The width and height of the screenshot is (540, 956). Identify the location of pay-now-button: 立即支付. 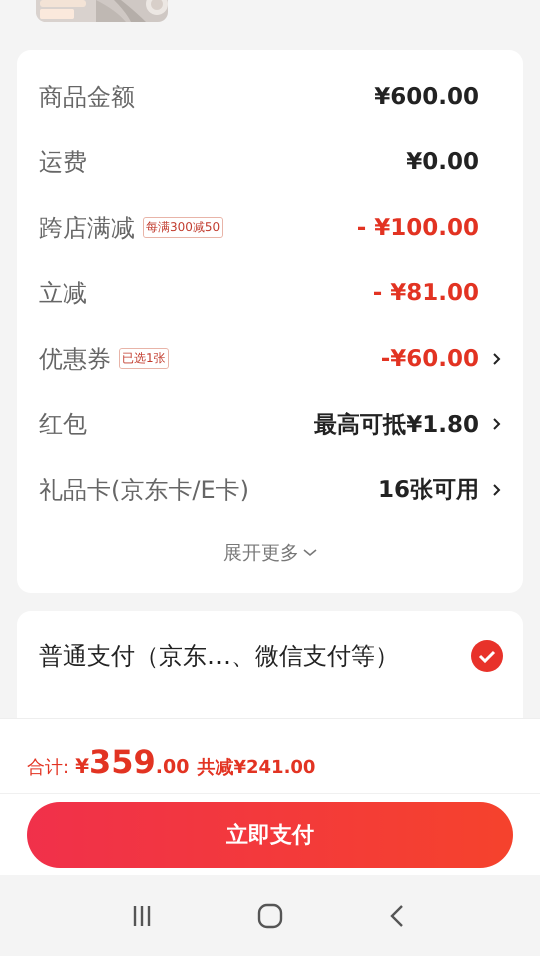
(270, 835).